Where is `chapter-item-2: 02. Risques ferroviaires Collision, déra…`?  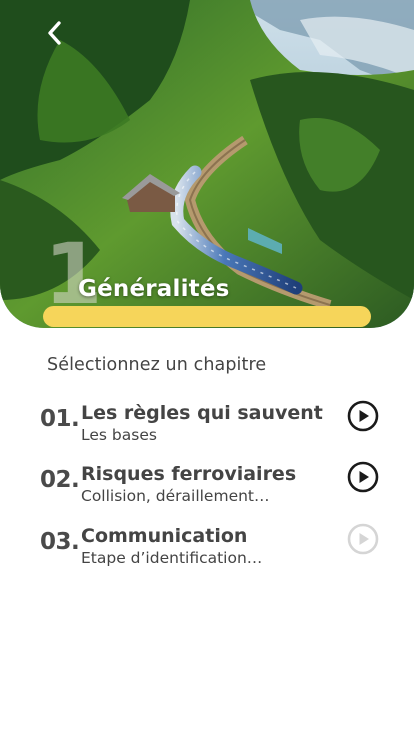
chapter-item-2: 02. Risques ferroviaires Collision, déra… is located at coordinates (212, 486).